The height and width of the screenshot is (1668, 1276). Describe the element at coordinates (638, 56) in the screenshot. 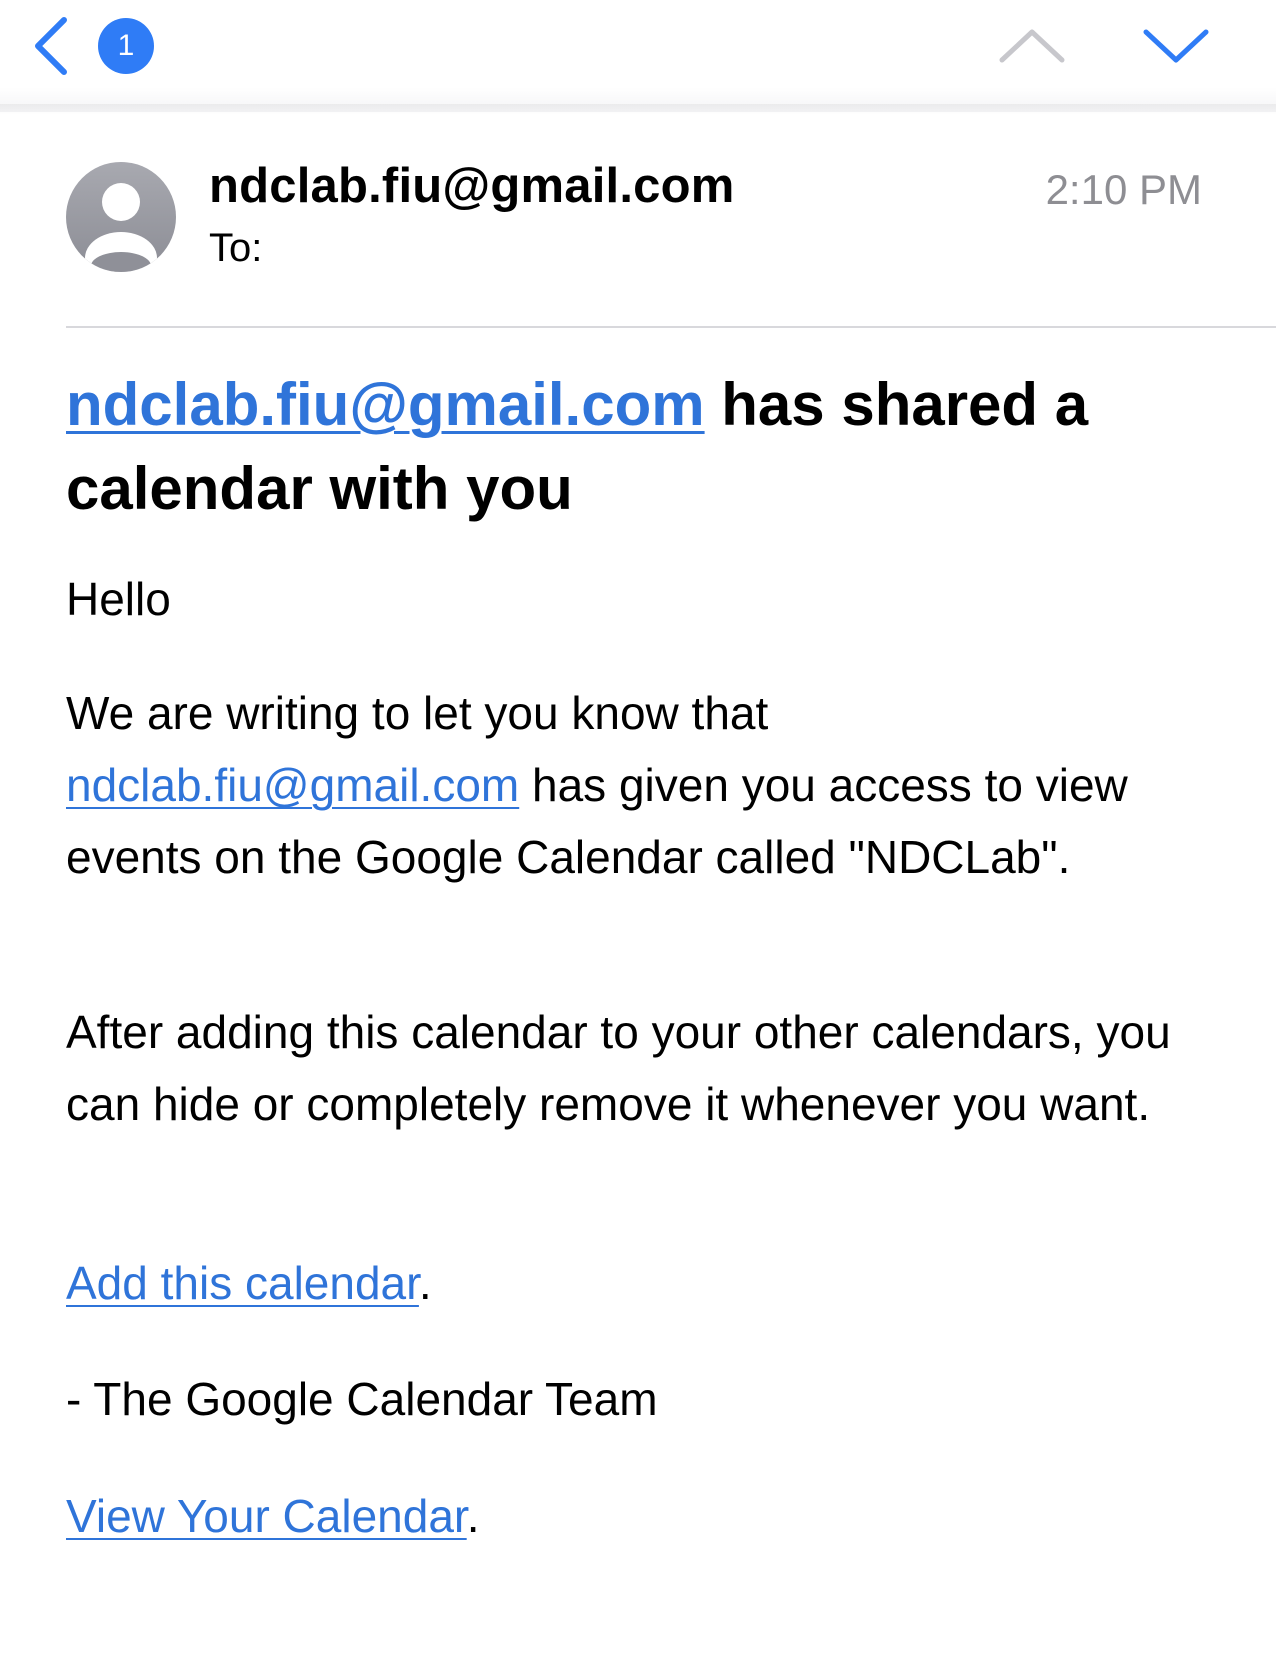

I see `mail-toolbar` at that location.